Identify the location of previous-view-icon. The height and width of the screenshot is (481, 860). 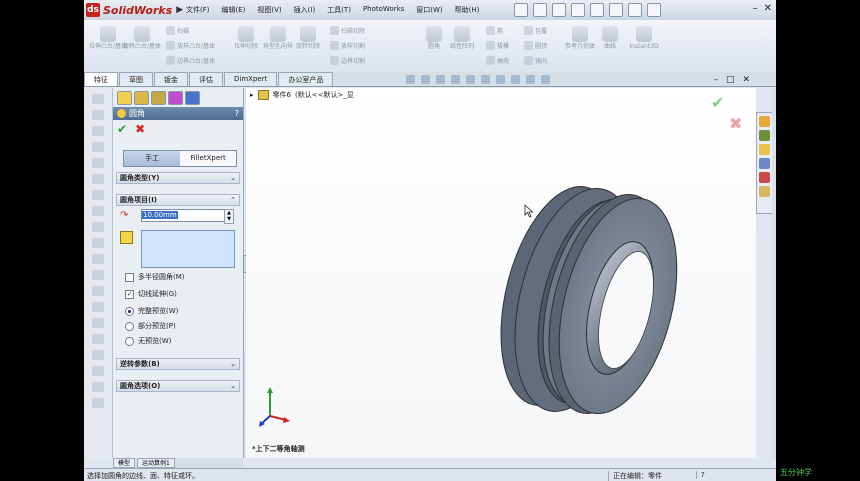
(440, 79).